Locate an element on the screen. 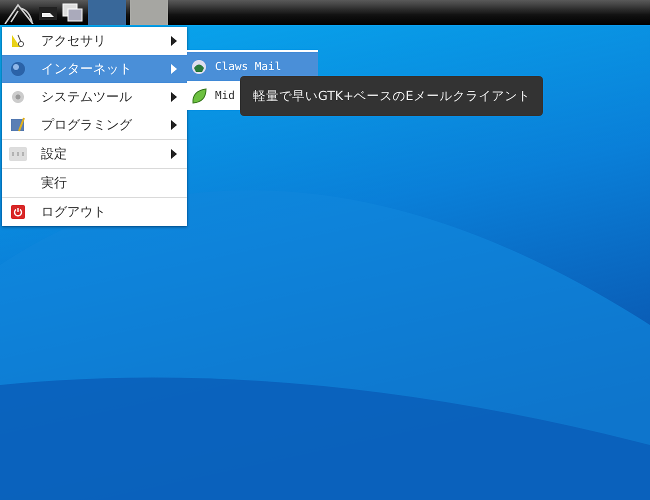 The width and height of the screenshot is (650, 500). menu-item: アクセサリ is located at coordinates (94, 41).